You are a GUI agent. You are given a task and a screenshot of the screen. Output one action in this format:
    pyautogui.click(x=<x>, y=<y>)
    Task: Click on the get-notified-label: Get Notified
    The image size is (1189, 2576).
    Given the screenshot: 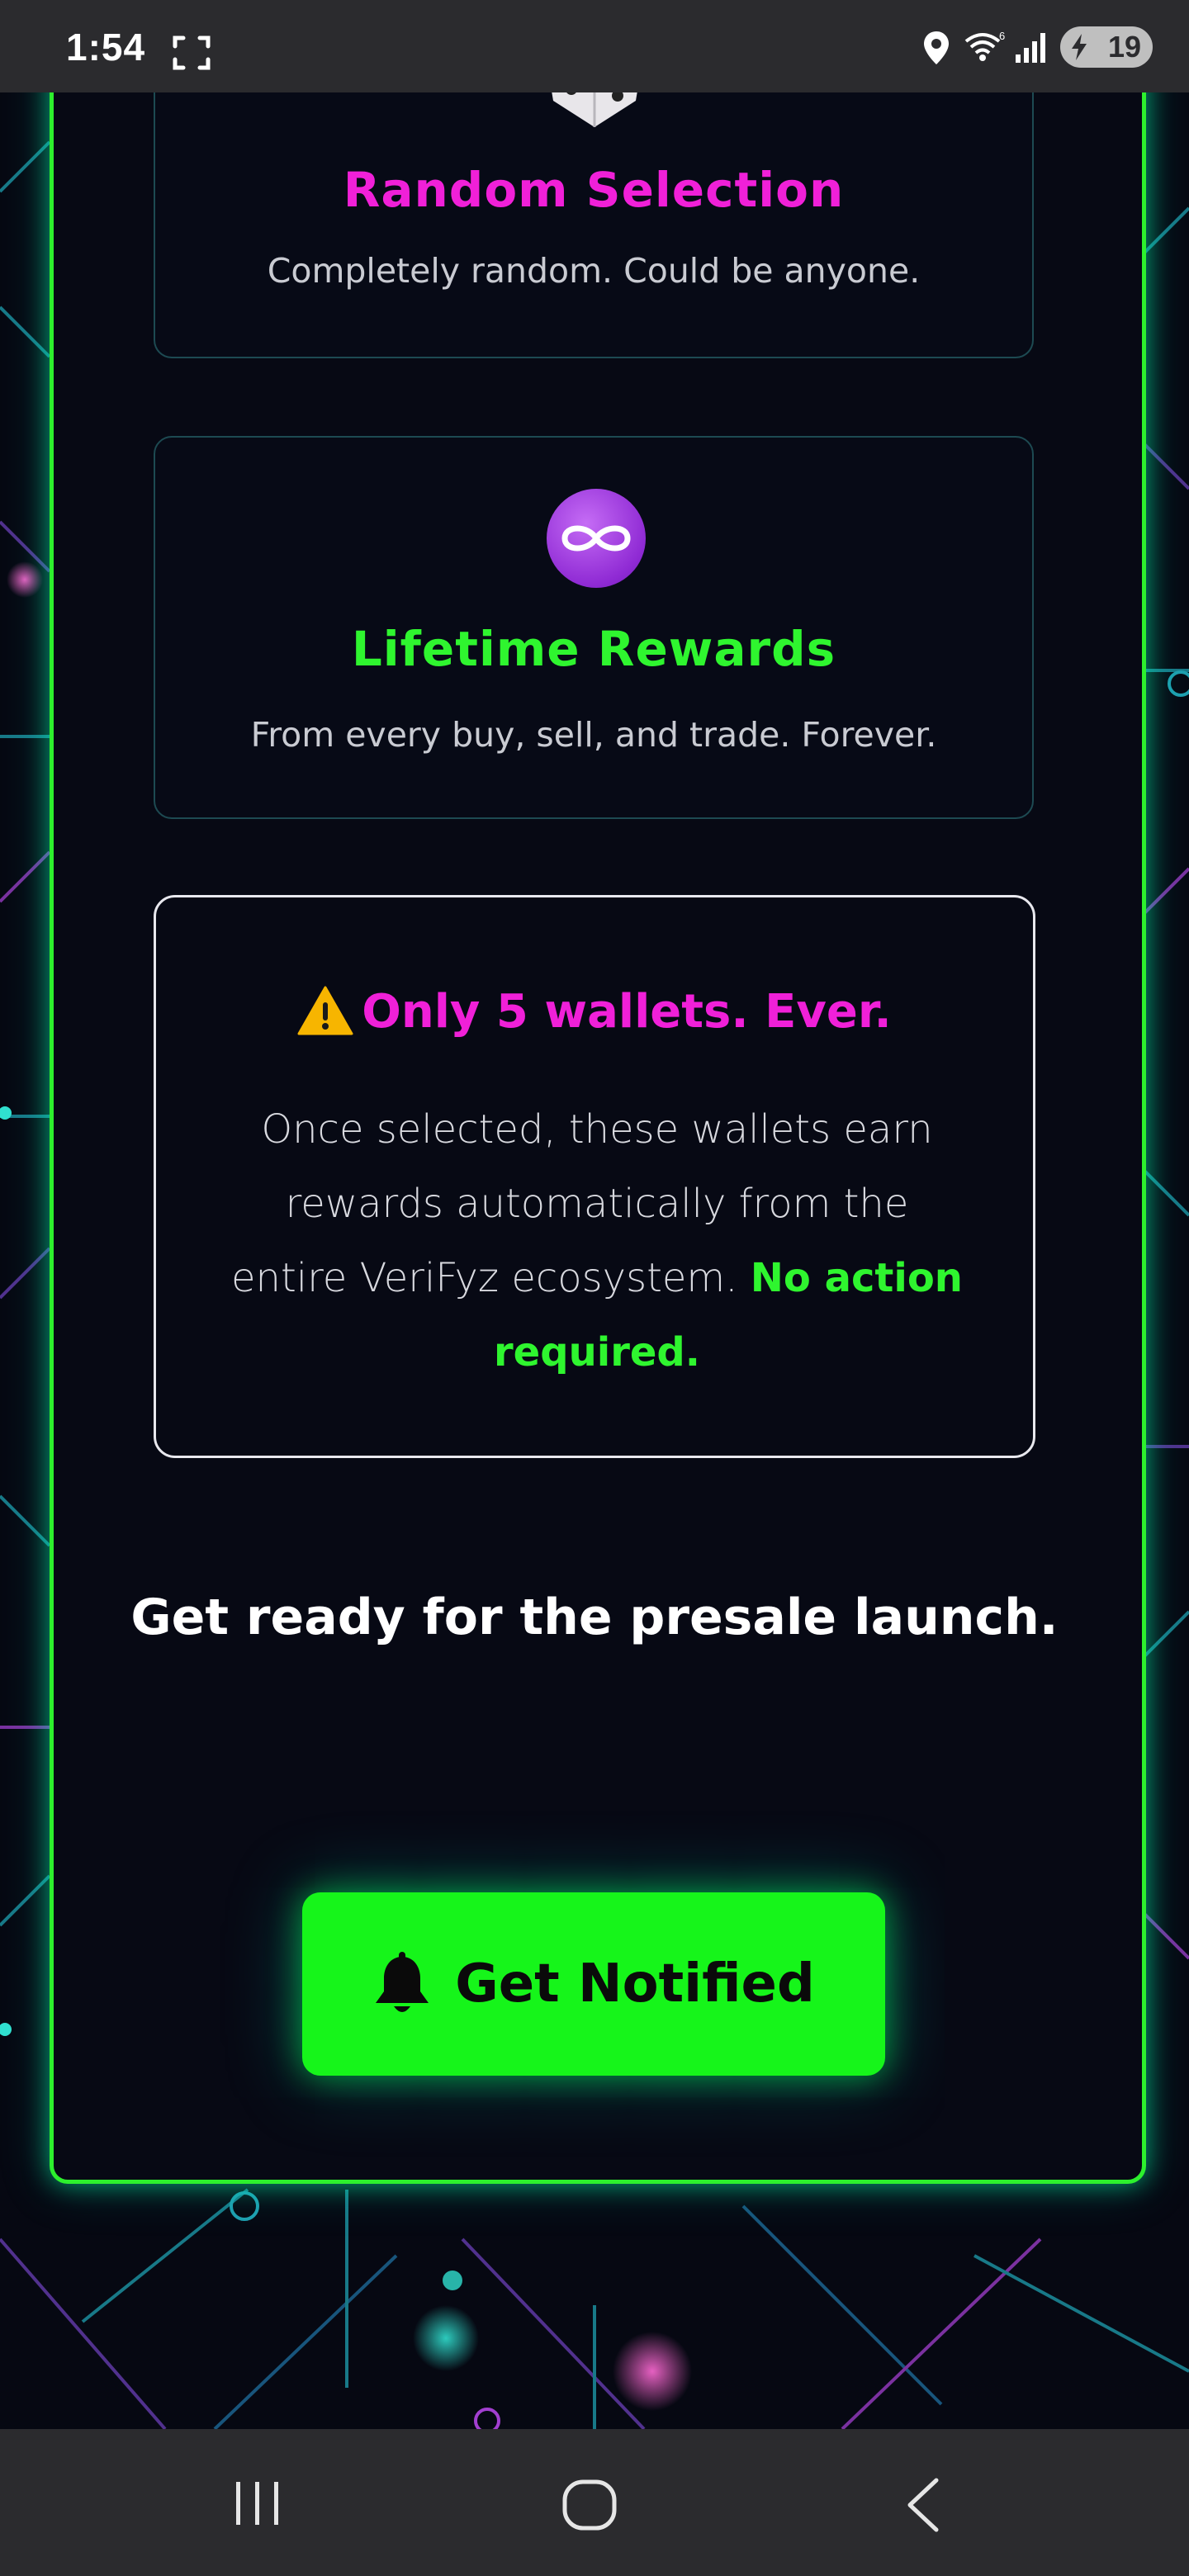 What is the action you would take?
    pyautogui.click(x=635, y=1984)
    